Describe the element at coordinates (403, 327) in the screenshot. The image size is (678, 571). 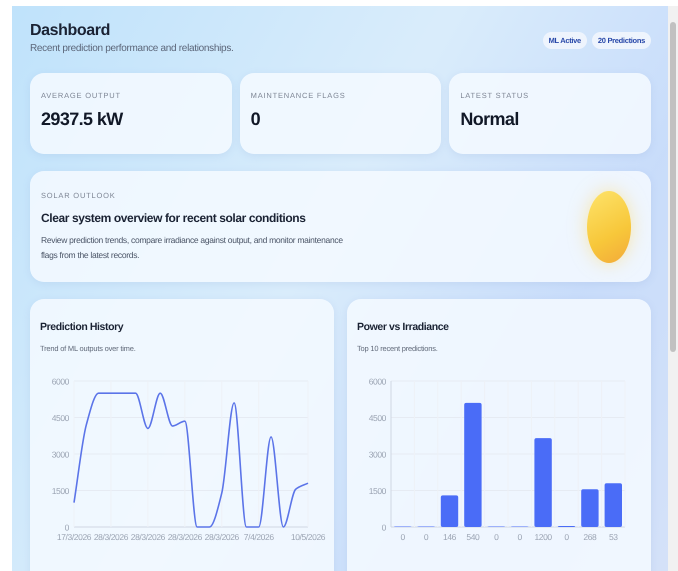
I see `chart-title: Power vs Irradiance` at that location.